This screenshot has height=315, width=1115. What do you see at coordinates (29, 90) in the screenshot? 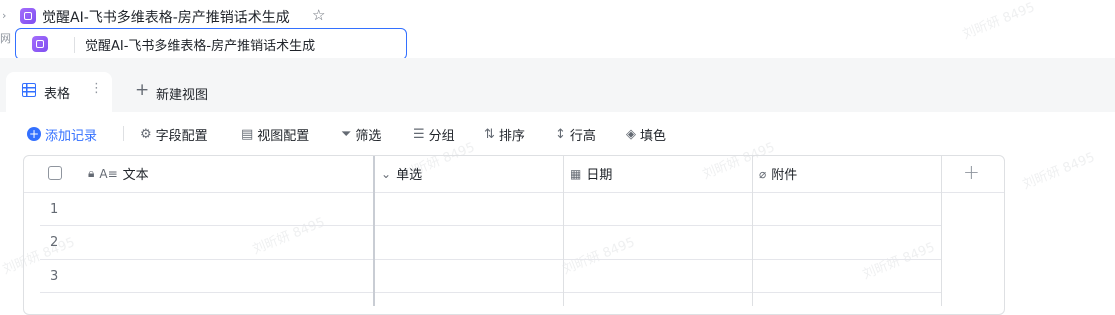
I see `table-grid-icon` at bounding box center [29, 90].